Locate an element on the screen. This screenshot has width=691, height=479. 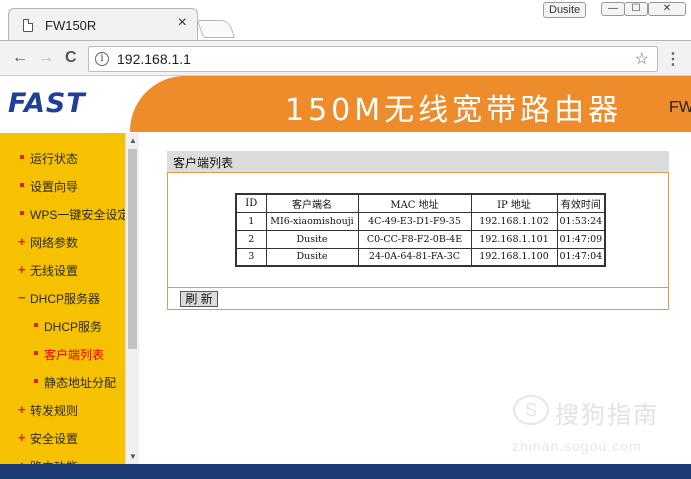
scroll-down-arrow-icon: ▼ is located at coordinates (133, 456).